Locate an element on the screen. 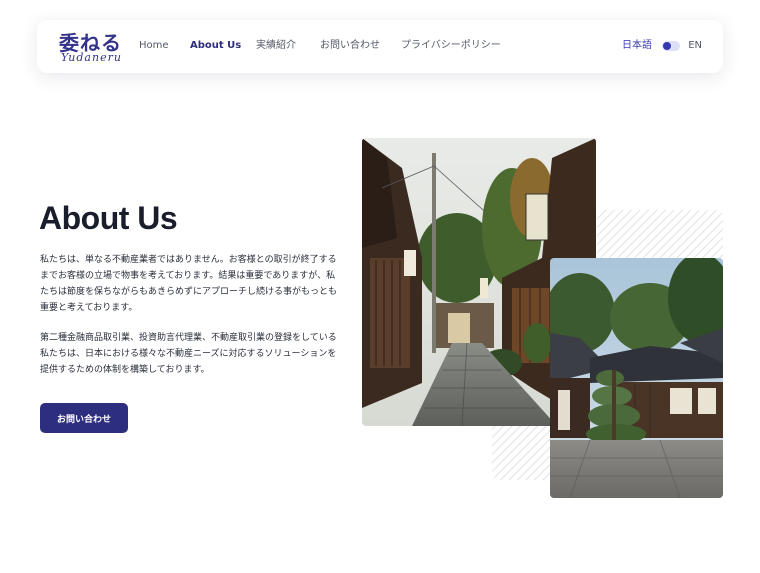 This screenshot has width=760, height=573. japanese-temple-photo is located at coordinates (636, 378).